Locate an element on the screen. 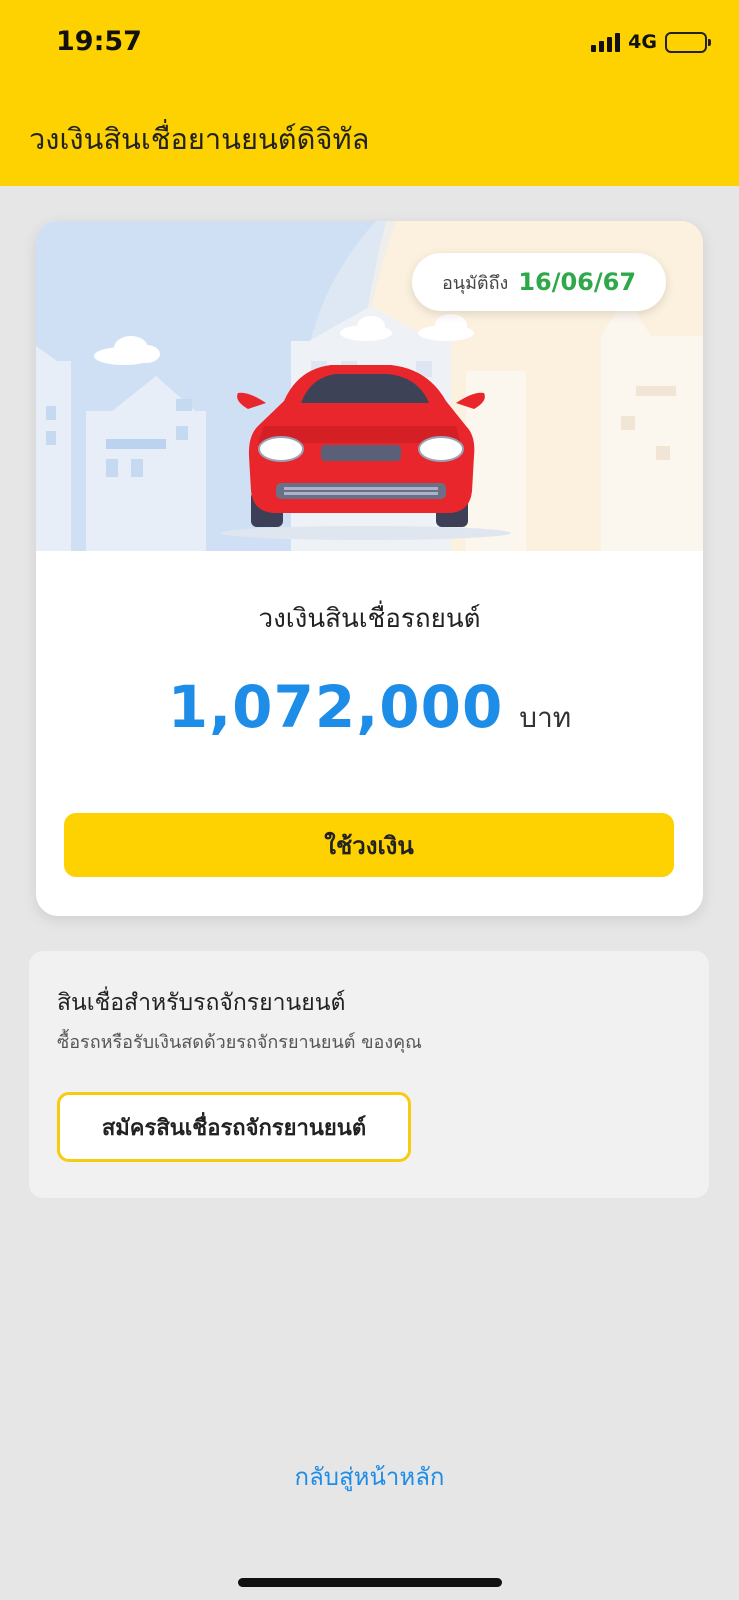  status-time: 19:57 is located at coordinates (99, 41).